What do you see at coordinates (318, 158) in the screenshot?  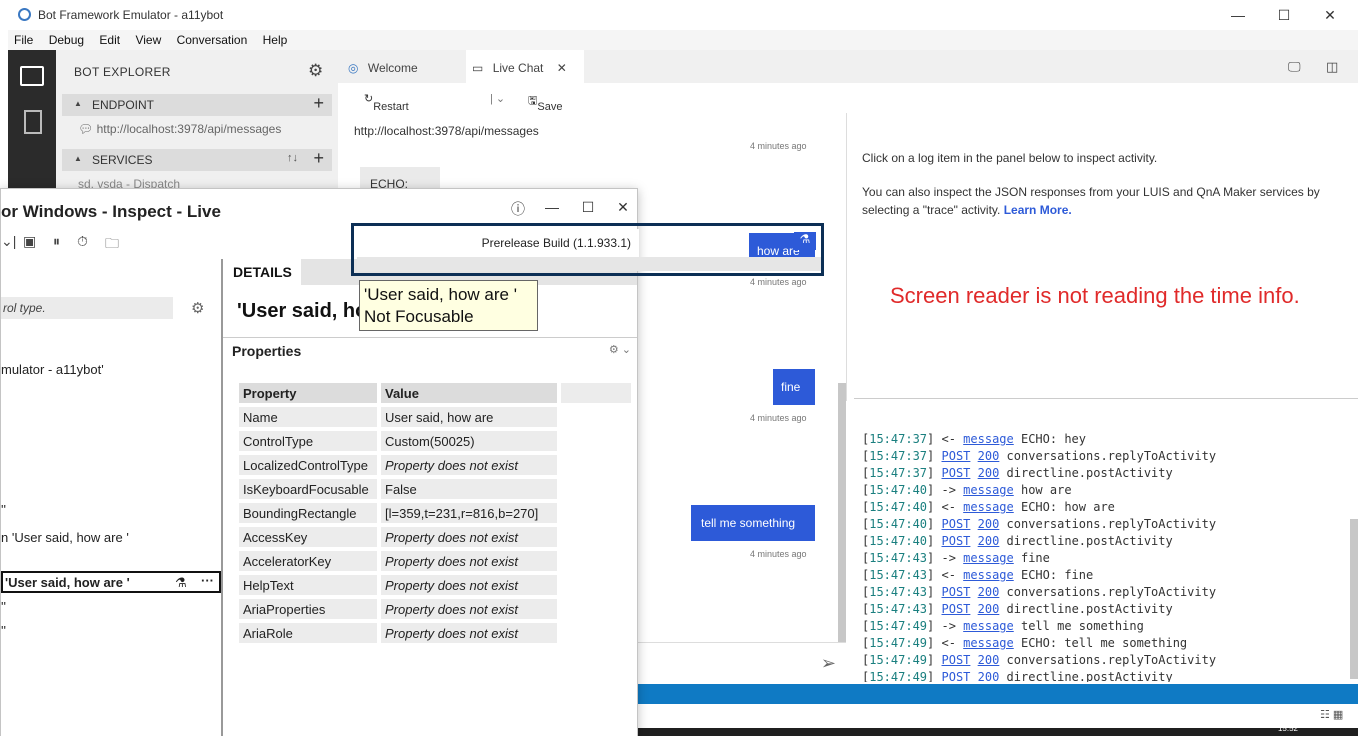 I see `add-service-button: +` at bounding box center [318, 158].